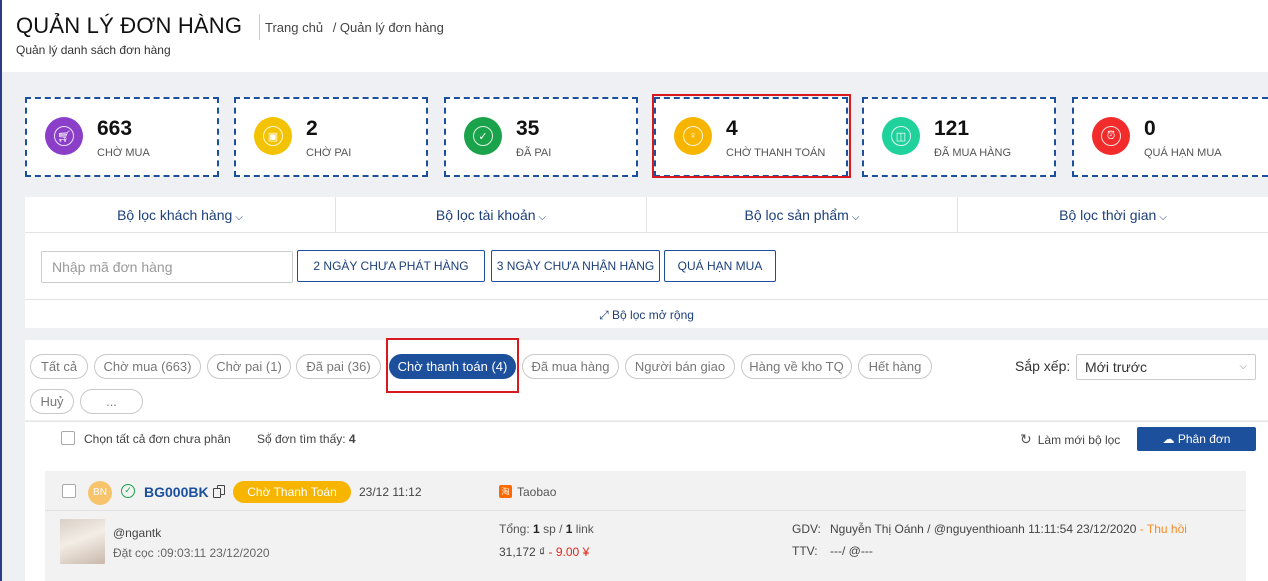 The image size is (1268, 581). I want to click on refresh-label: Làm mới bộ lọc, so click(1079, 440).